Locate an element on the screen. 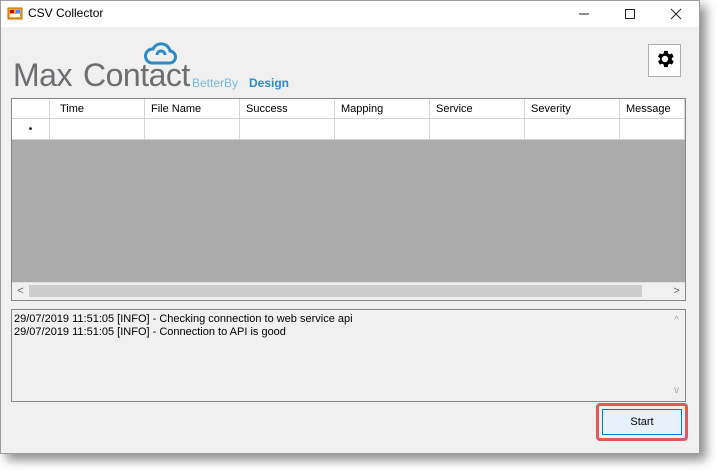 This screenshot has width=719, height=472. window-title: CSV Collector is located at coordinates (66, 13).